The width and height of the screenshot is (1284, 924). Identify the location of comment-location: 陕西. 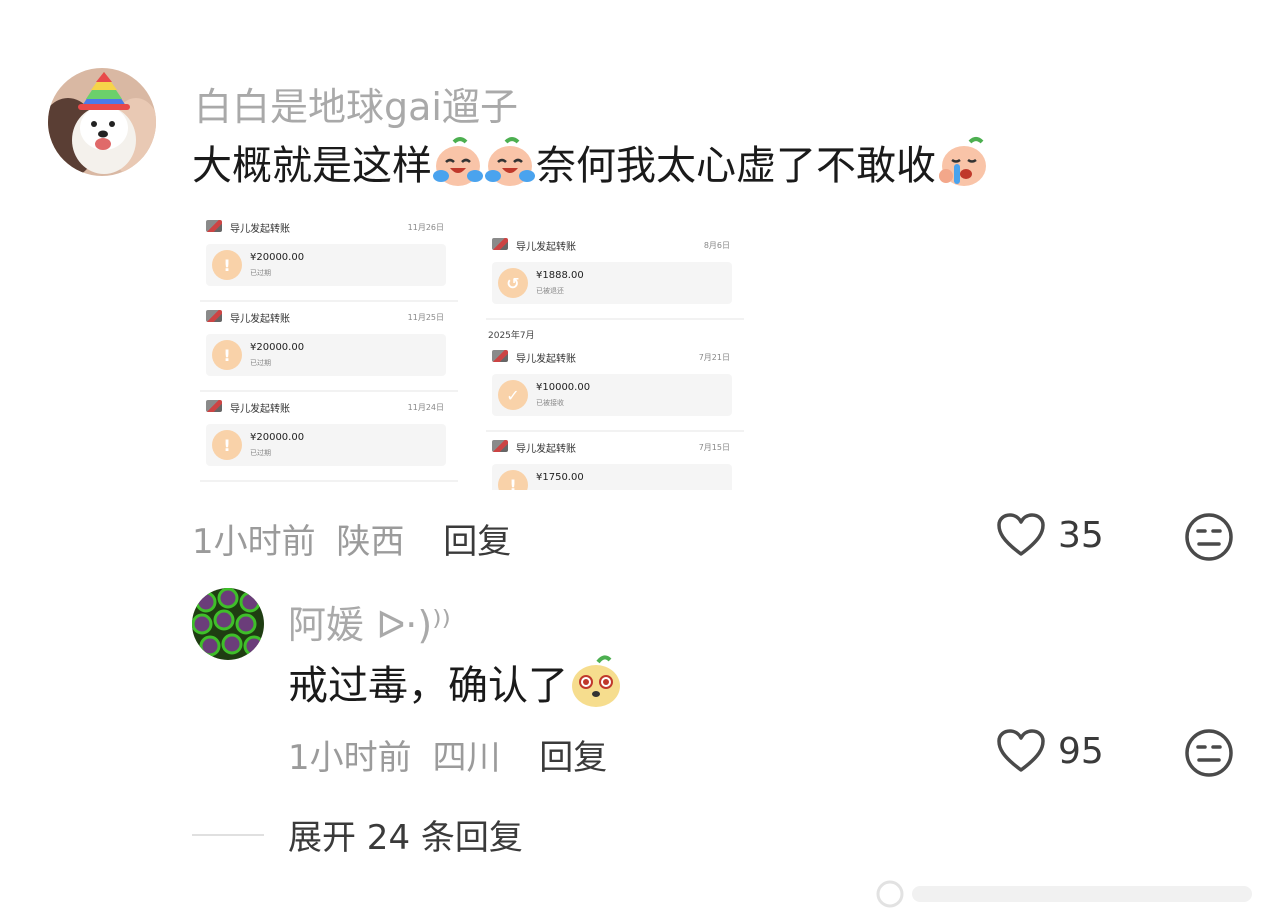
(370, 542).